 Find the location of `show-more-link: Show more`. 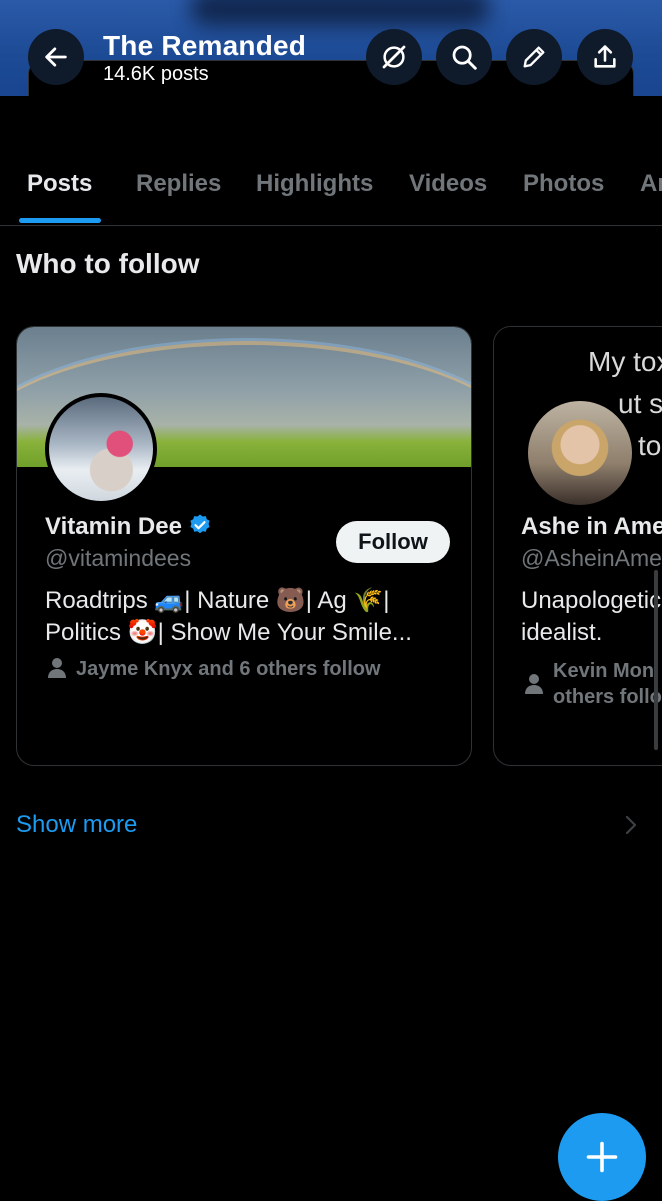

show-more-link: Show more is located at coordinates (76, 825).